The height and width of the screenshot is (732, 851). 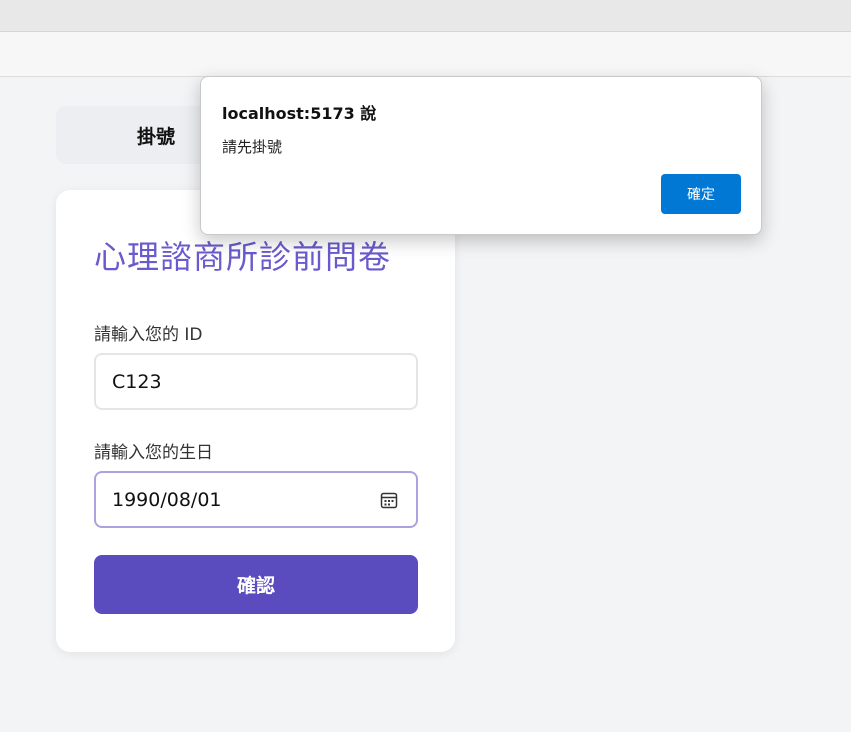 I want to click on birthday-input: 1990/08/01, so click(x=256, y=499).